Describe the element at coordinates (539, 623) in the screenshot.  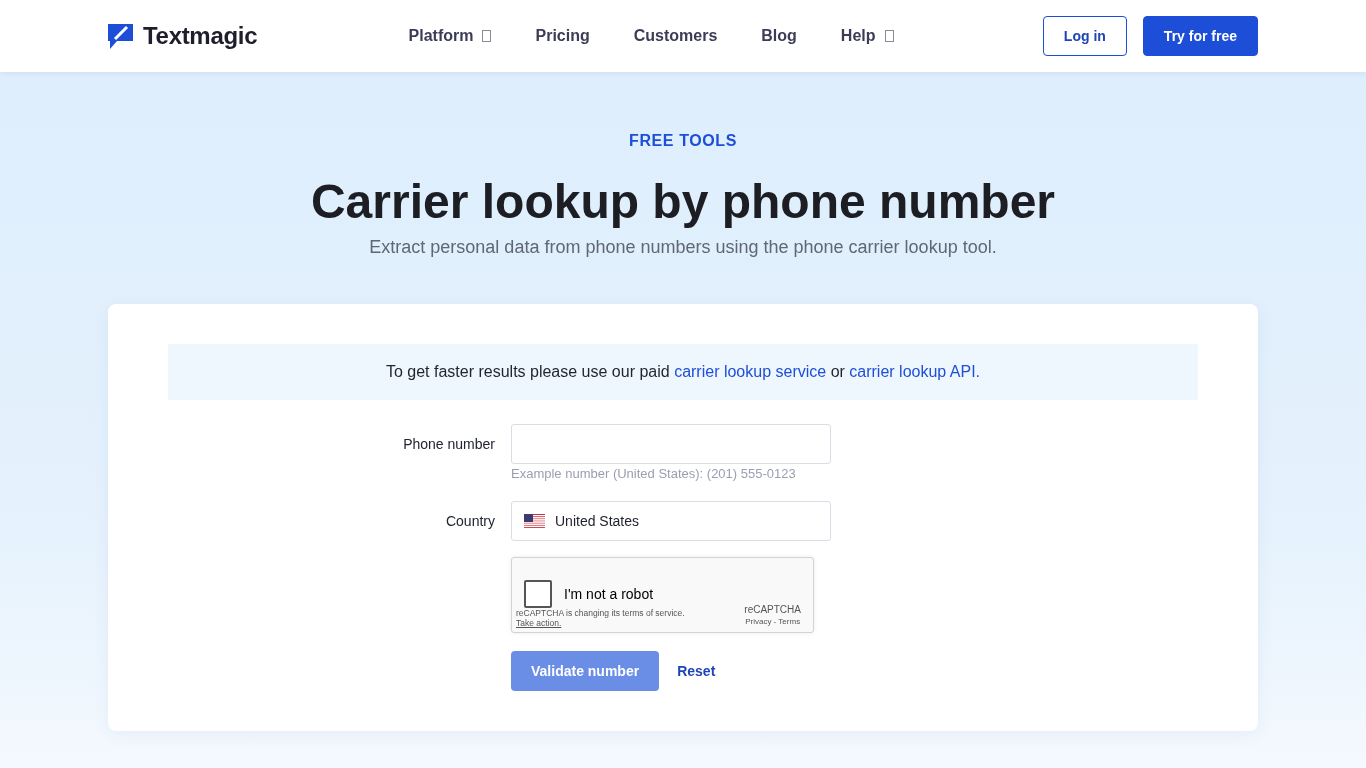
I see `take-action-link: Take action.` at that location.